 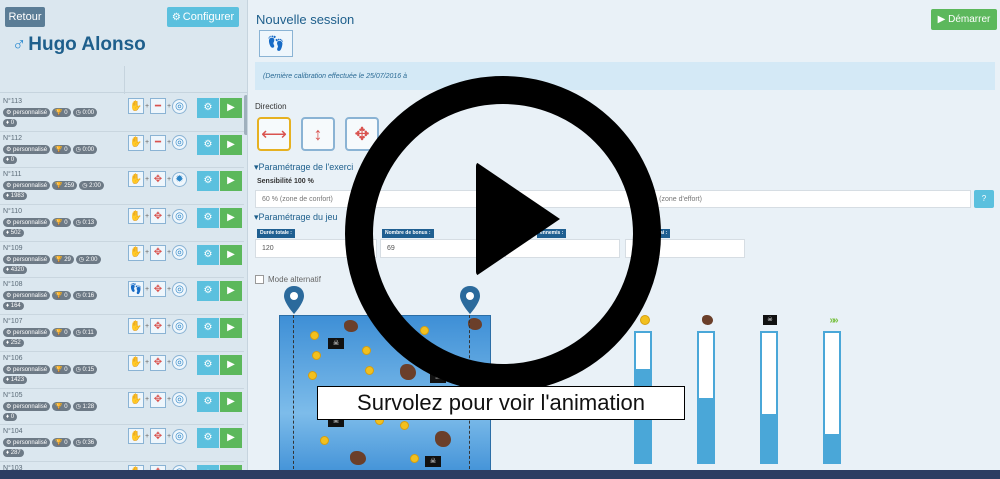 I want to click on trophy-badge: 🏆 29, so click(x=63, y=259).